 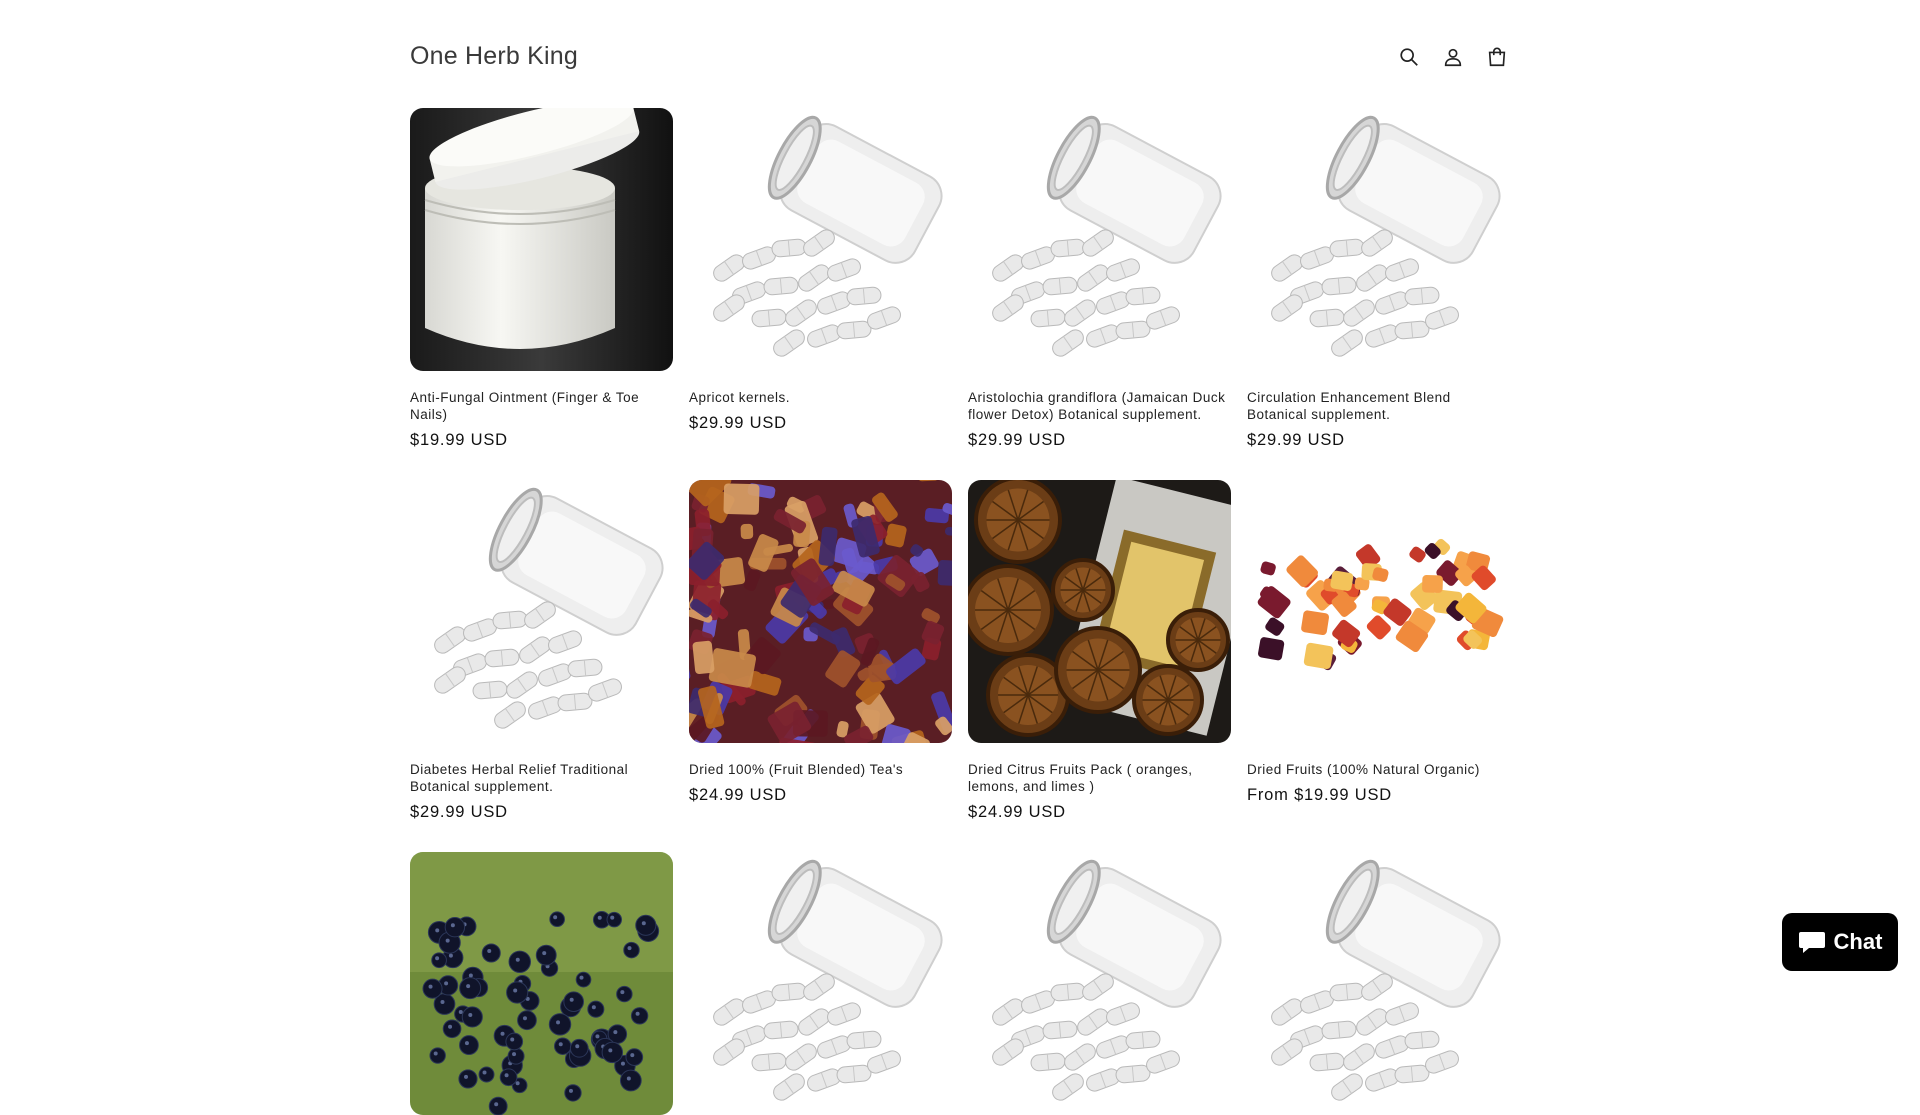 What do you see at coordinates (459, 440) in the screenshot?
I see `product-price: $19.99 USD` at bounding box center [459, 440].